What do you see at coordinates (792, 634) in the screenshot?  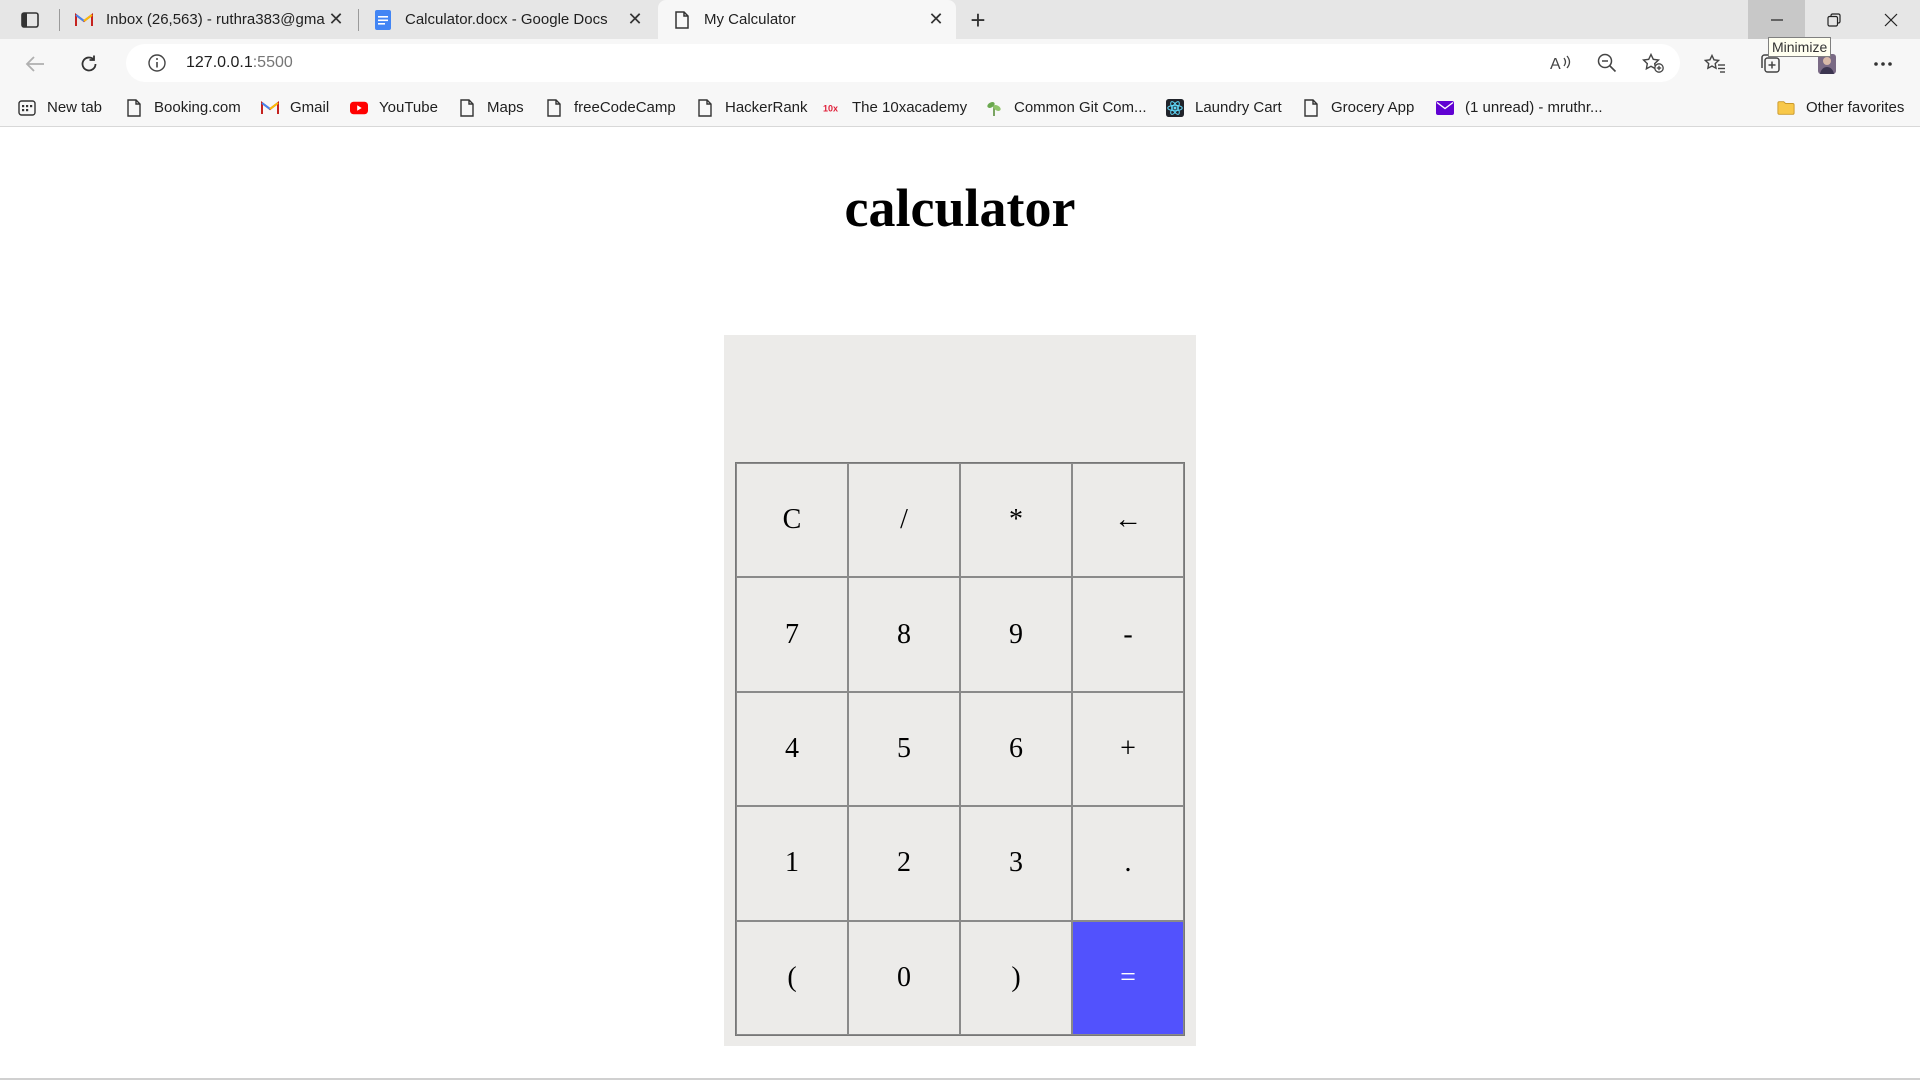 I see `digit-7-button: 7` at bounding box center [792, 634].